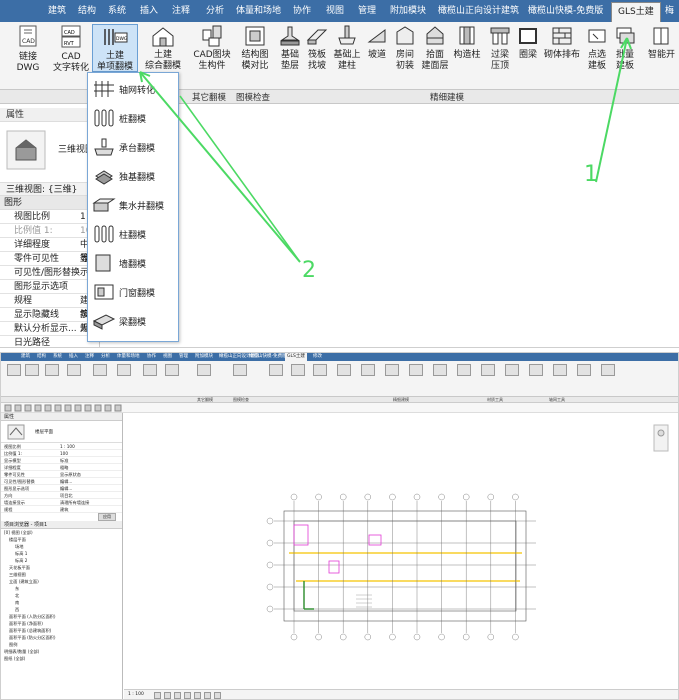 This screenshot has width=679, height=700. I want to click on crop-view-icon, so click(197, 695).